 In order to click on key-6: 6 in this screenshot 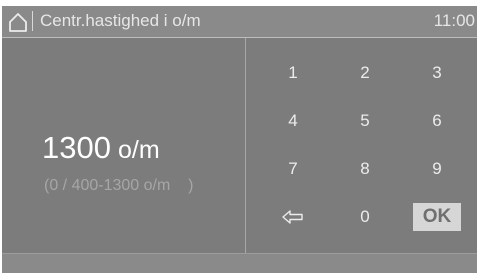, I will do `click(437, 121)`.